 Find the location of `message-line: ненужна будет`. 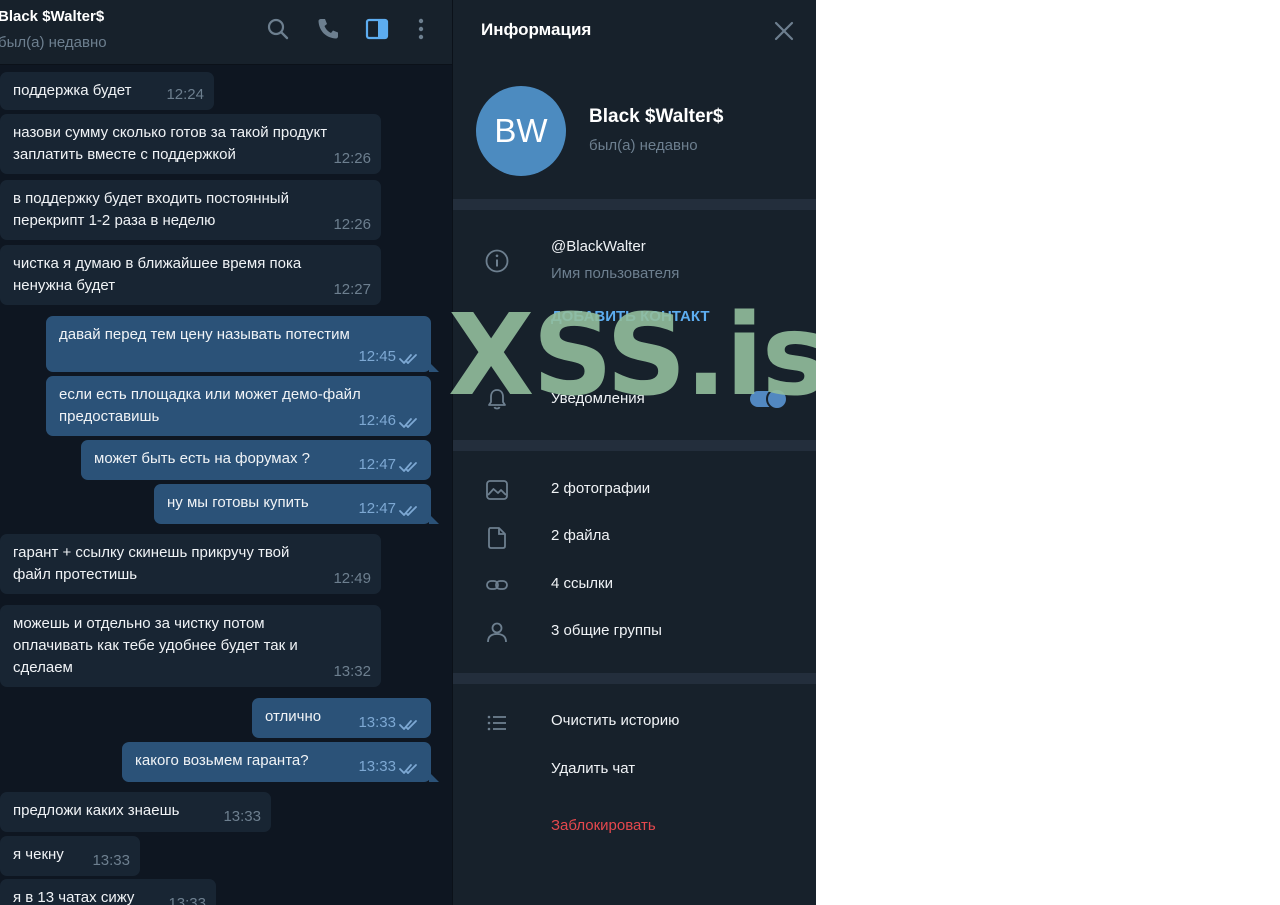

message-line: ненужна будет is located at coordinates (64, 285).